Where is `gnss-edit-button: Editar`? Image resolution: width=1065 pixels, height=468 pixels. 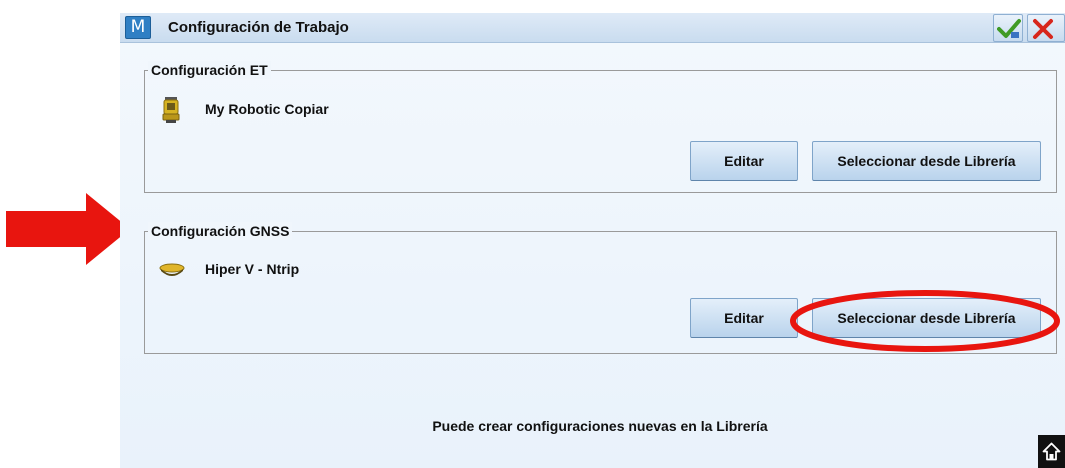
gnss-edit-button: Editar is located at coordinates (744, 318).